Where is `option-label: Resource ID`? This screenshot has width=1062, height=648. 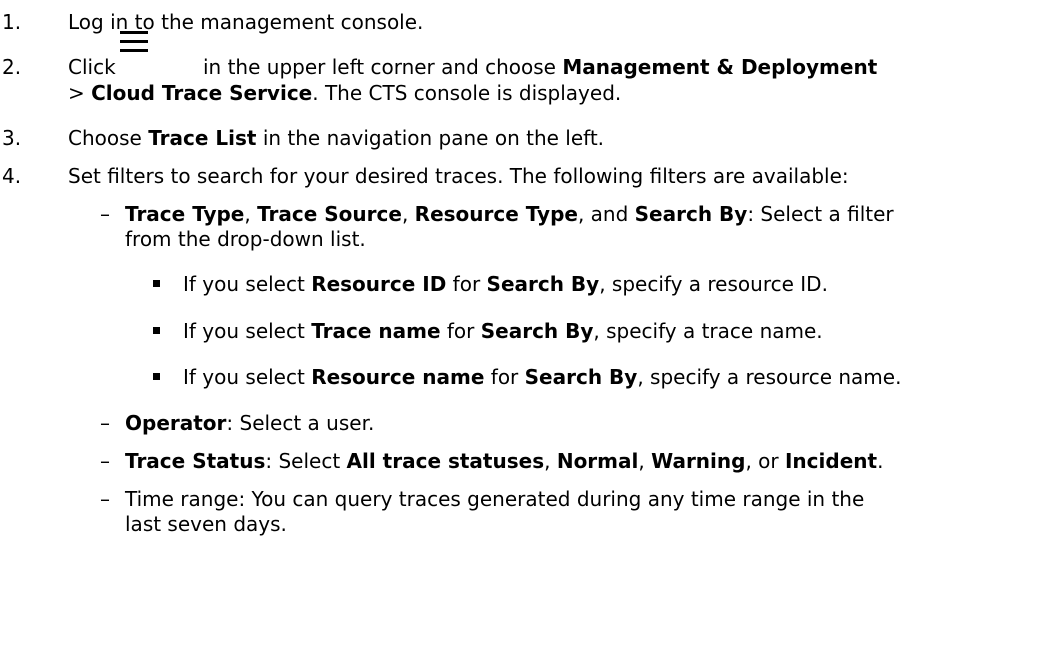
option-label: Resource ID is located at coordinates (379, 284).